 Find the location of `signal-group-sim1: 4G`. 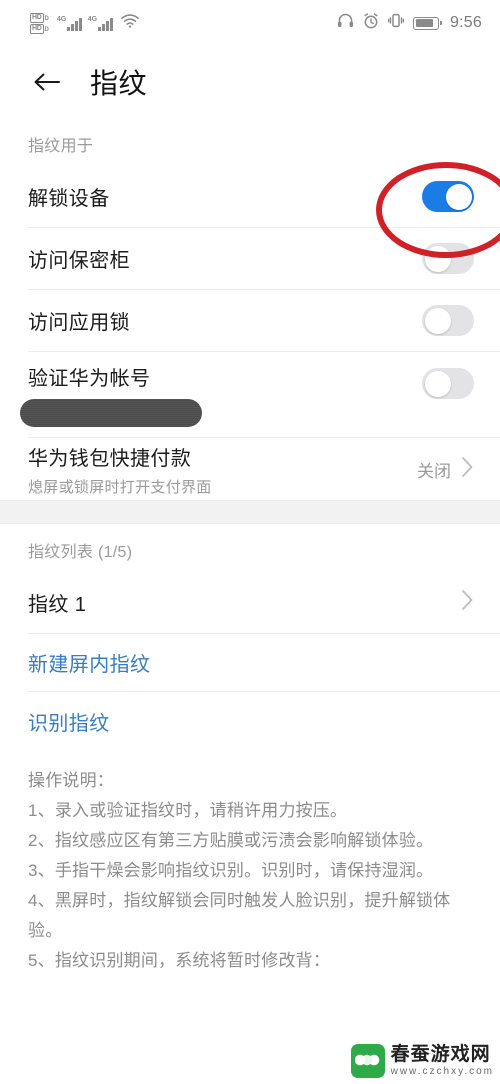

signal-group-sim1: 4G is located at coordinates (69, 23).